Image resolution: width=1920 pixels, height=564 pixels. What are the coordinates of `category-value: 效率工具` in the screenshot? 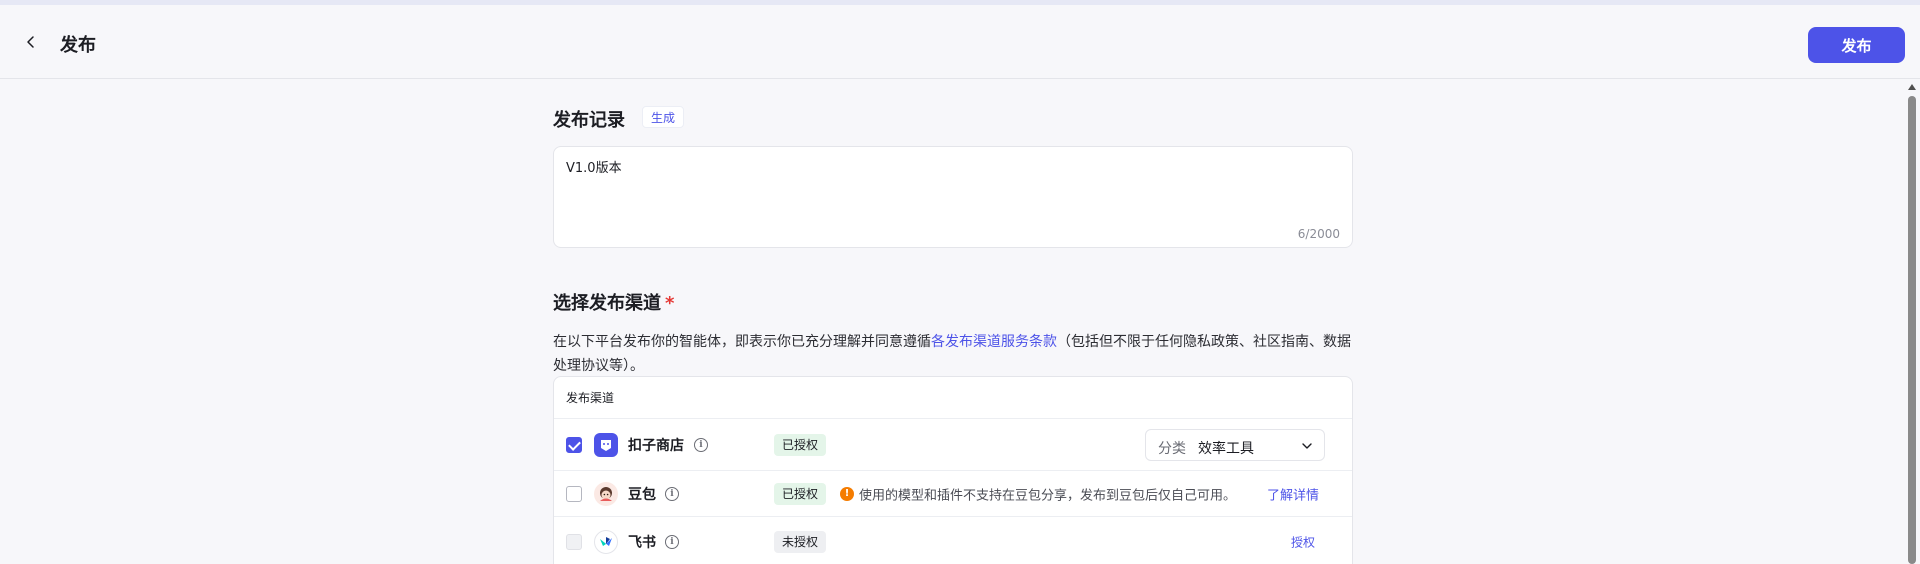 It's located at (1226, 448).